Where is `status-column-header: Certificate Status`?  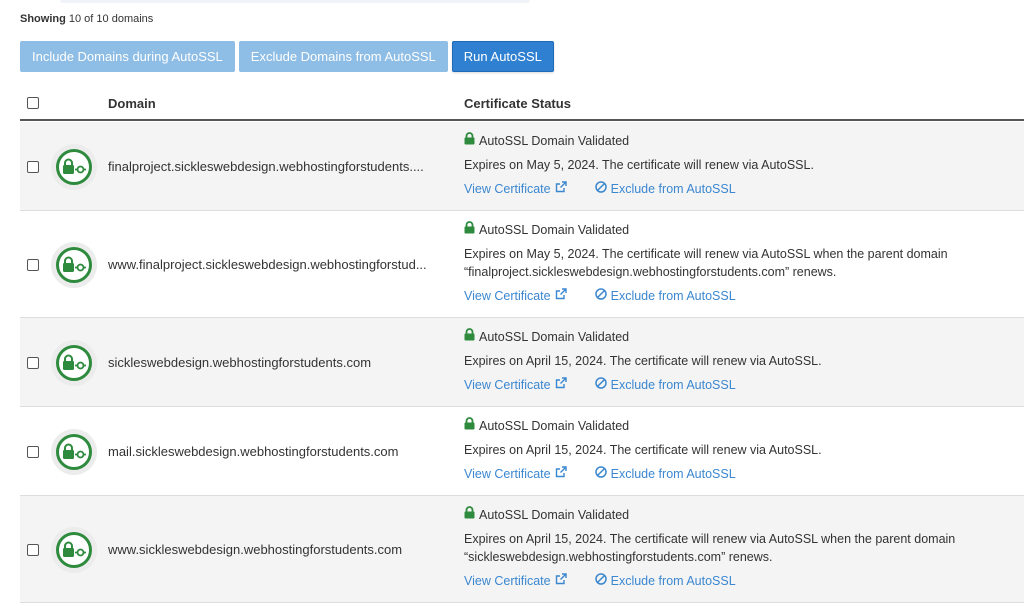 status-column-header: Certificate Status is located at coordinates (517, 103).